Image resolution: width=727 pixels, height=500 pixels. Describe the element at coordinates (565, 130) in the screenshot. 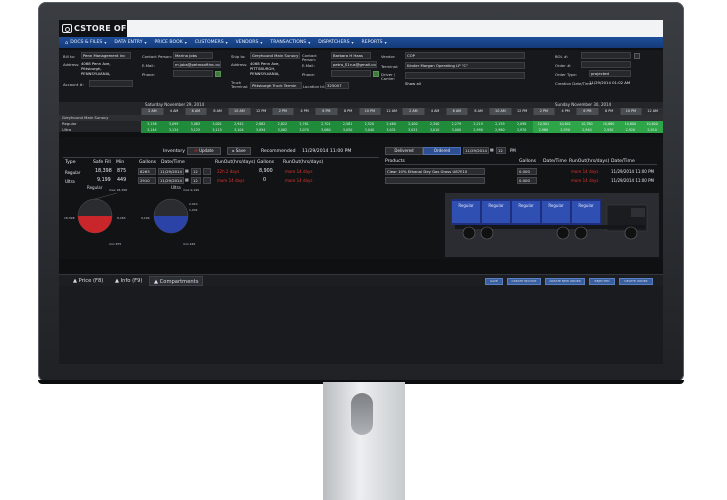

I see `schedule-cell: 2,950` at that location.